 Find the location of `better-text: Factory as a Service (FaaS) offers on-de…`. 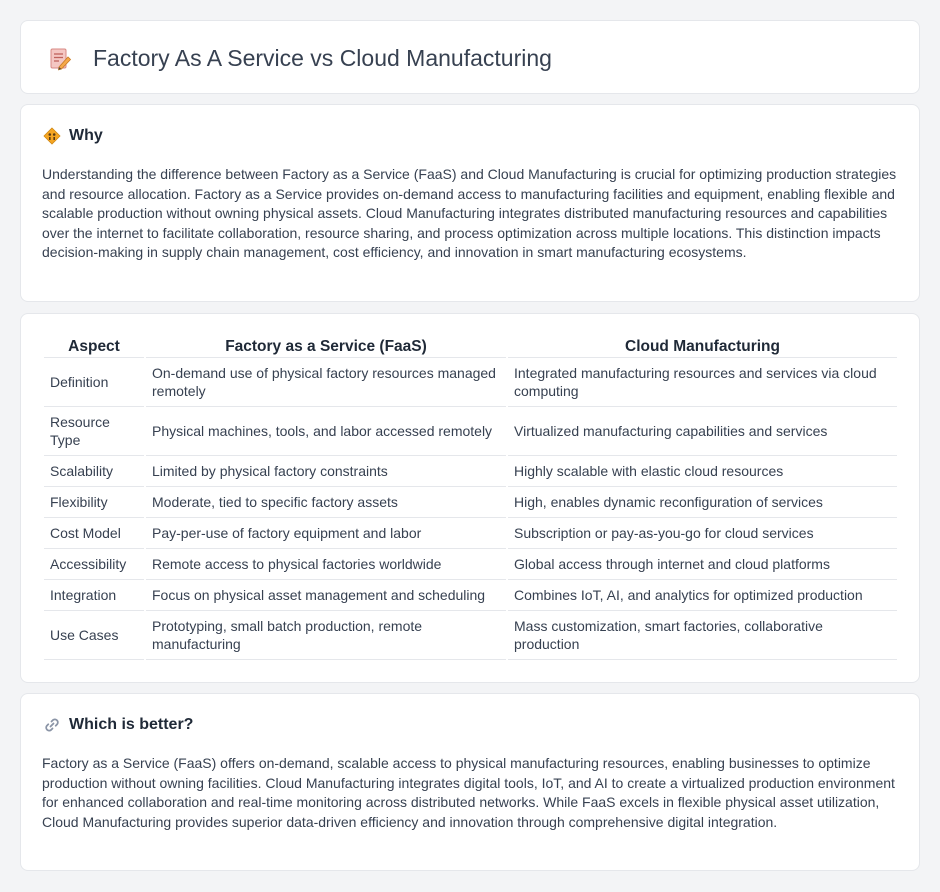

better-text: Factory as a Service (FaaS) offers on-de… is located at coordinates (468, 792).